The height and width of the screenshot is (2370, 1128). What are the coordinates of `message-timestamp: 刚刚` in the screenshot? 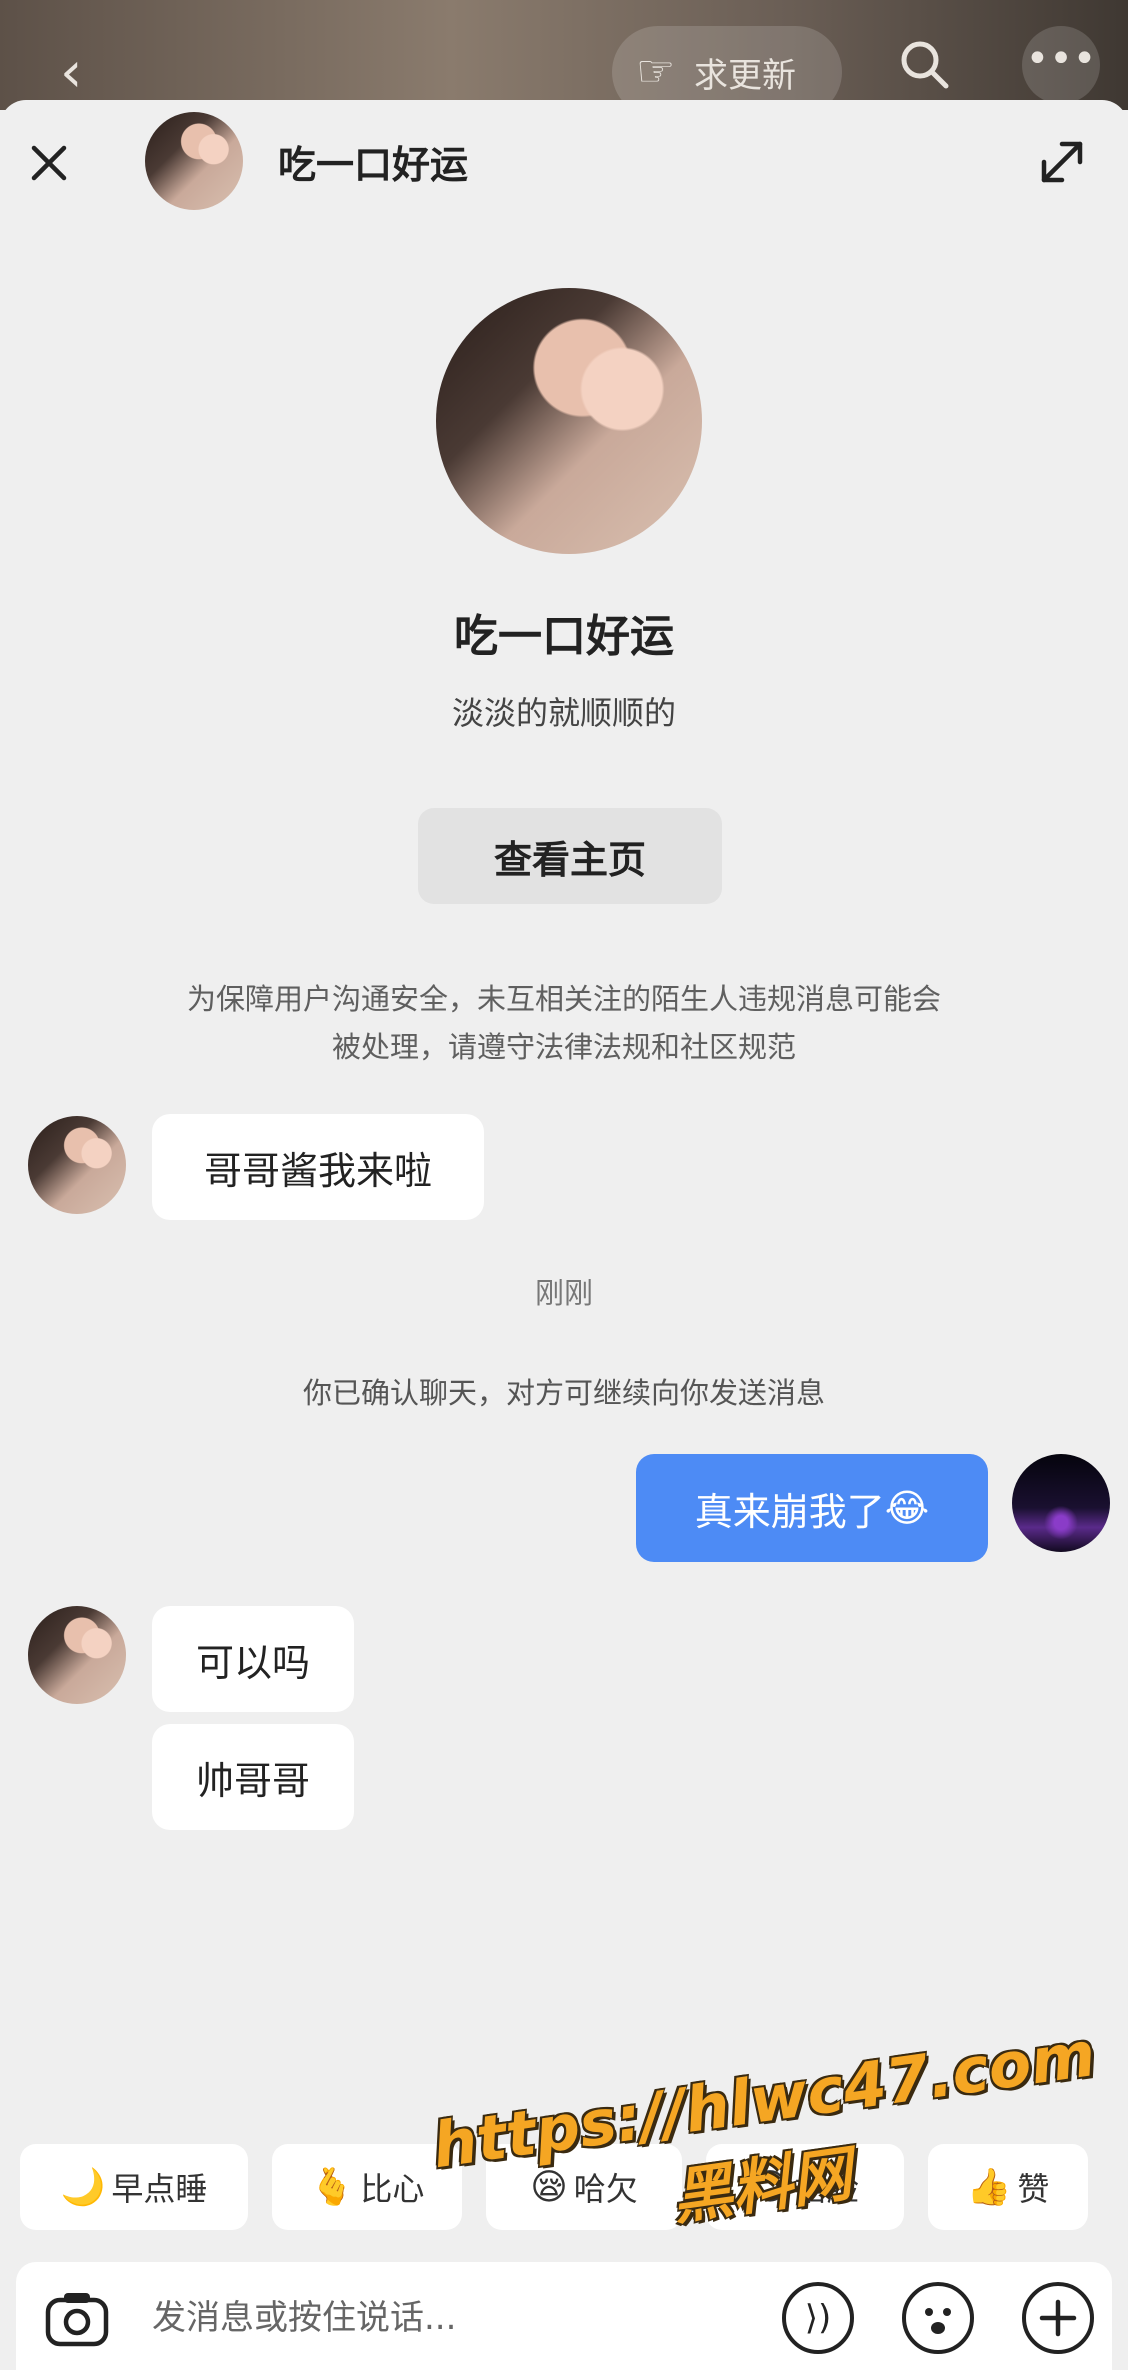 It's located at (563, 1293).